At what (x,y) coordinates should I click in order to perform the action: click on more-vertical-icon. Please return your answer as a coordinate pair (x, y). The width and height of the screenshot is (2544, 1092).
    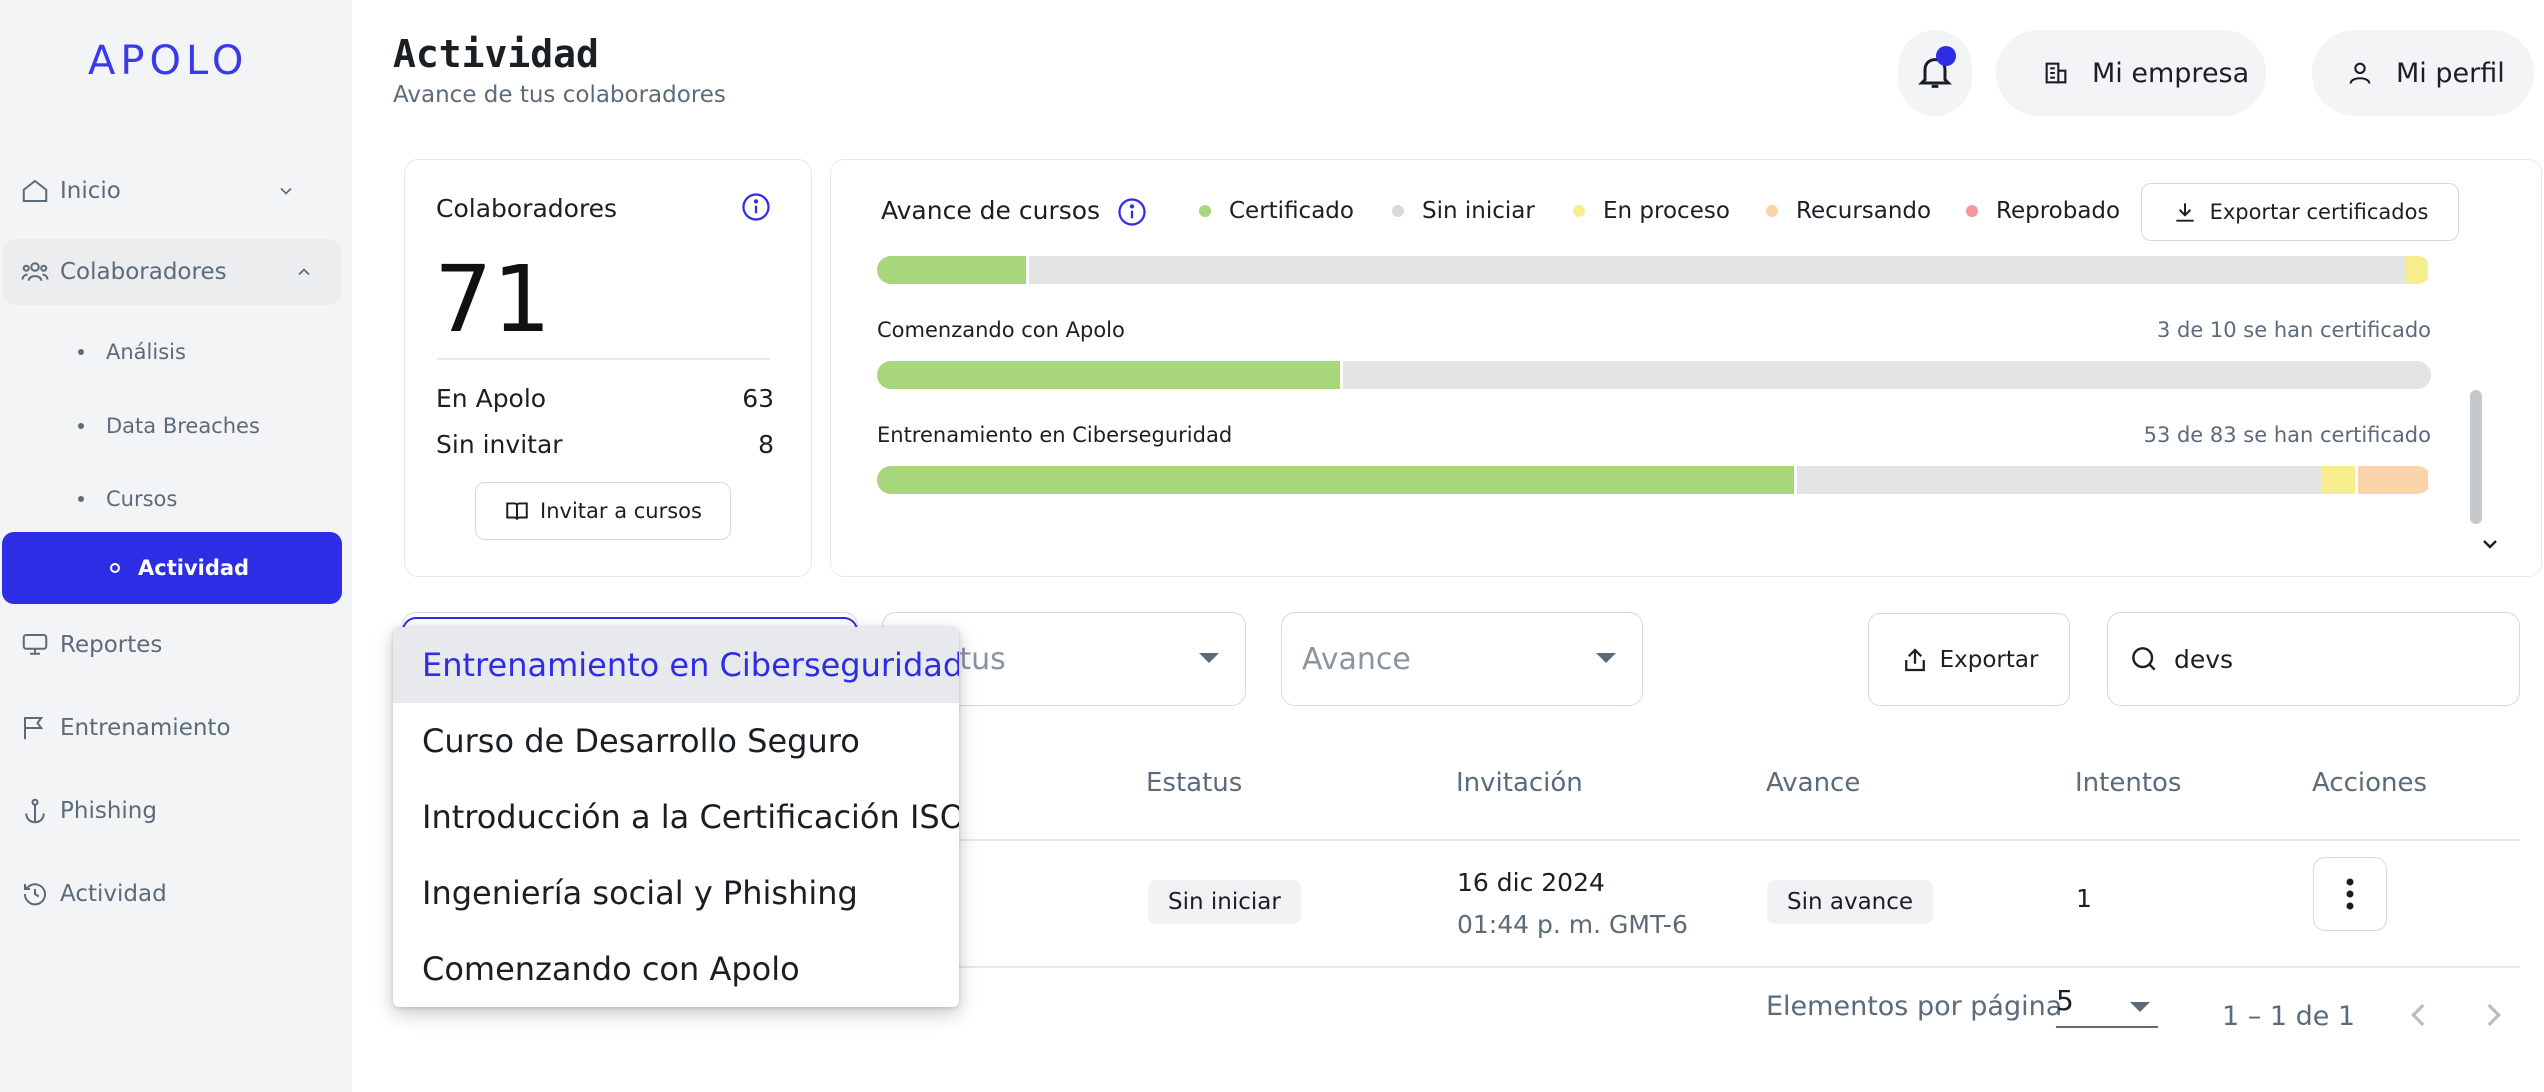
    Looking at the image, I should click on (2350, 894).